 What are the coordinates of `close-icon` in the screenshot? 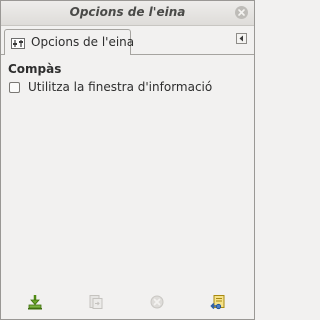 It's located at (241, 12).